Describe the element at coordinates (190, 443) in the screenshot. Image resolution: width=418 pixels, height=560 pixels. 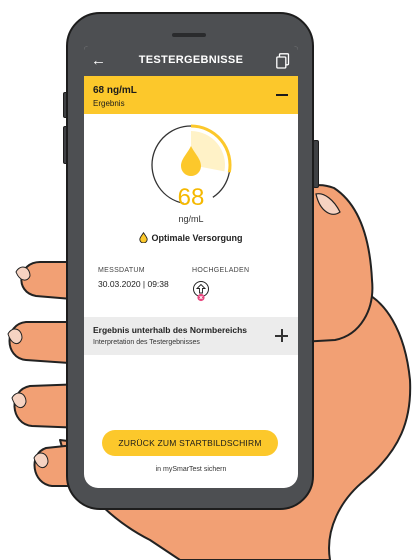
I see `back-to-home-button: ZURÜCK ZUM STARTBILDSCHIRM` at that location.